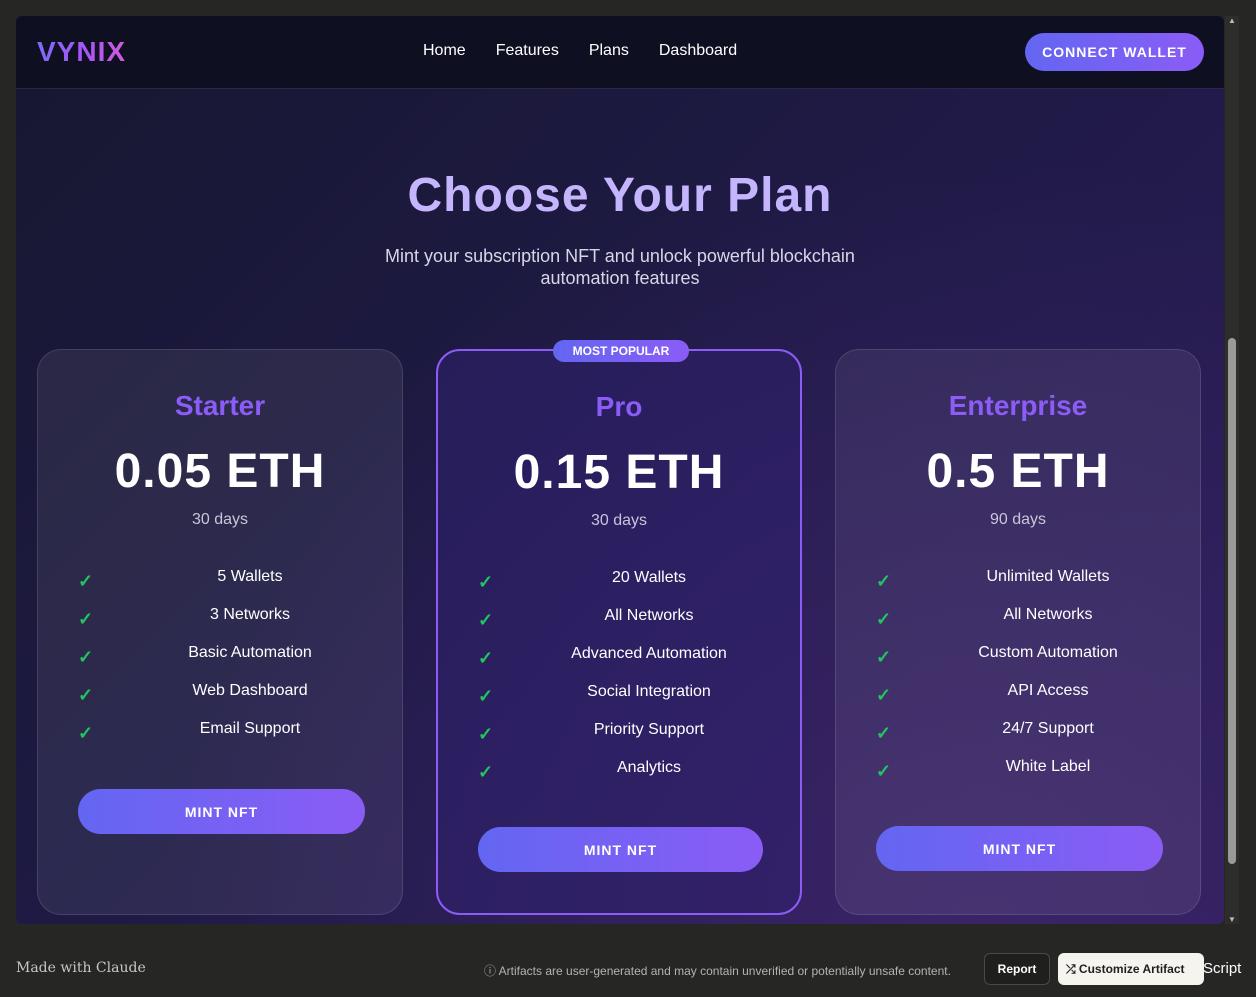 The width and height of the screenshot is (1256, 997). I want to click on feature-label: White Label, so click(1048, 766).